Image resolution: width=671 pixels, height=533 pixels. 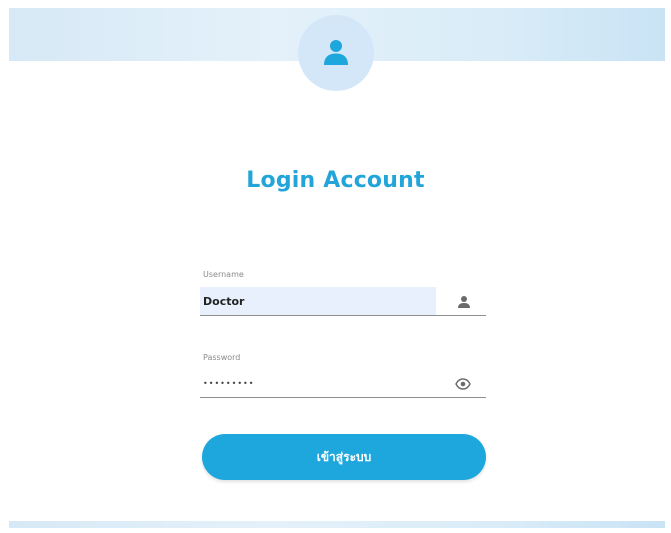 What do you see at coordinates (222, 357) in the screenshot?
I see `password-label: Password` at bounding box center [222, 357].